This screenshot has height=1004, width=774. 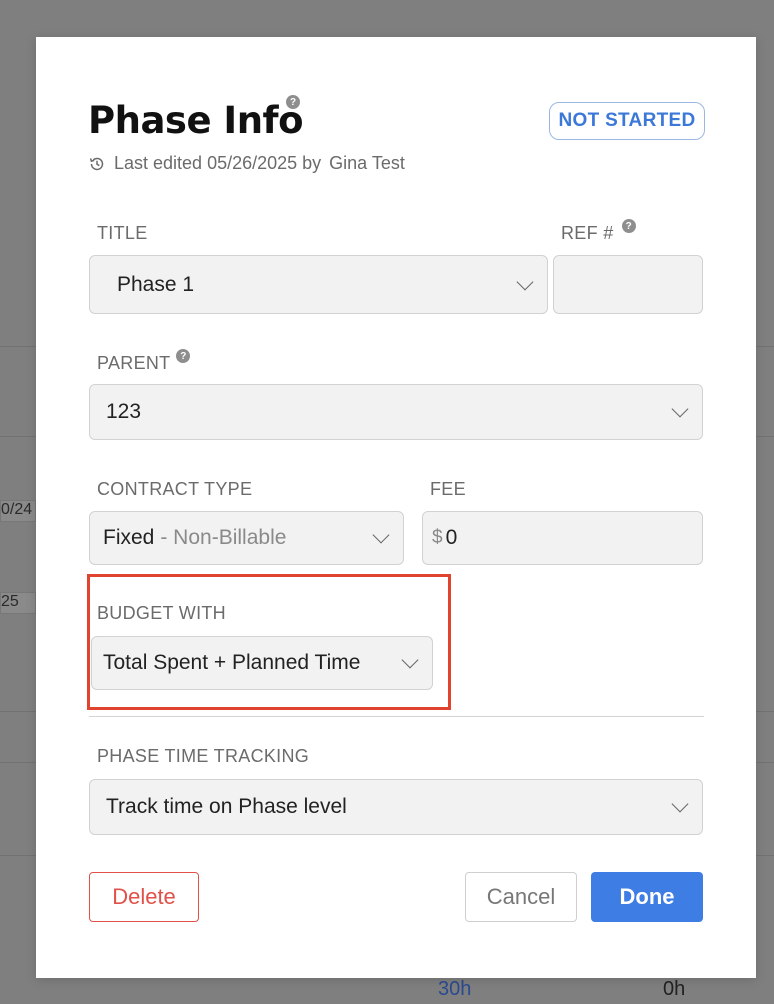 What do you see at coordinates (124, 411) in the screenshot?
I see `parent-value: 123` at bounding box center [124, 411].